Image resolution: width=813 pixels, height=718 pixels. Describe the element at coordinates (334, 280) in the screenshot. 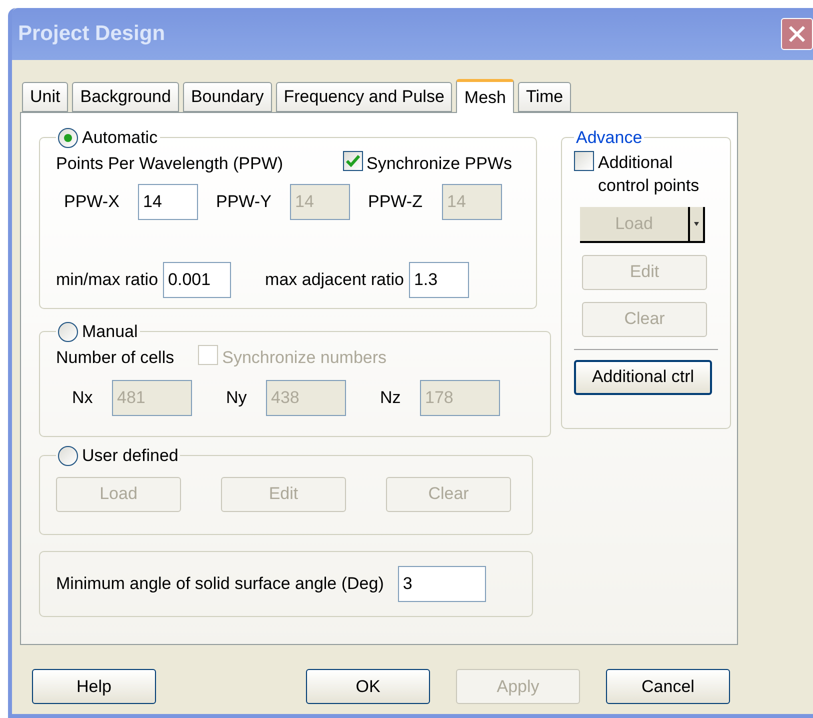

I see `ratio-label: max adjacent ratio` at that location.